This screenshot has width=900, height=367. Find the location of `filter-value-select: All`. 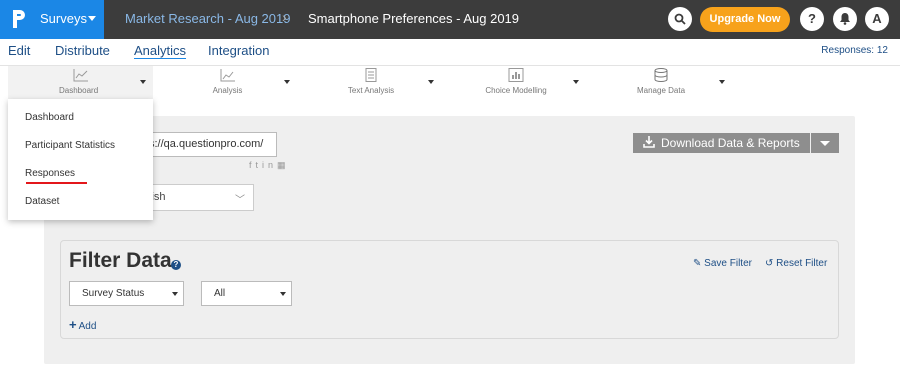

filter-value-select: All is located at coordinates (246, 293).